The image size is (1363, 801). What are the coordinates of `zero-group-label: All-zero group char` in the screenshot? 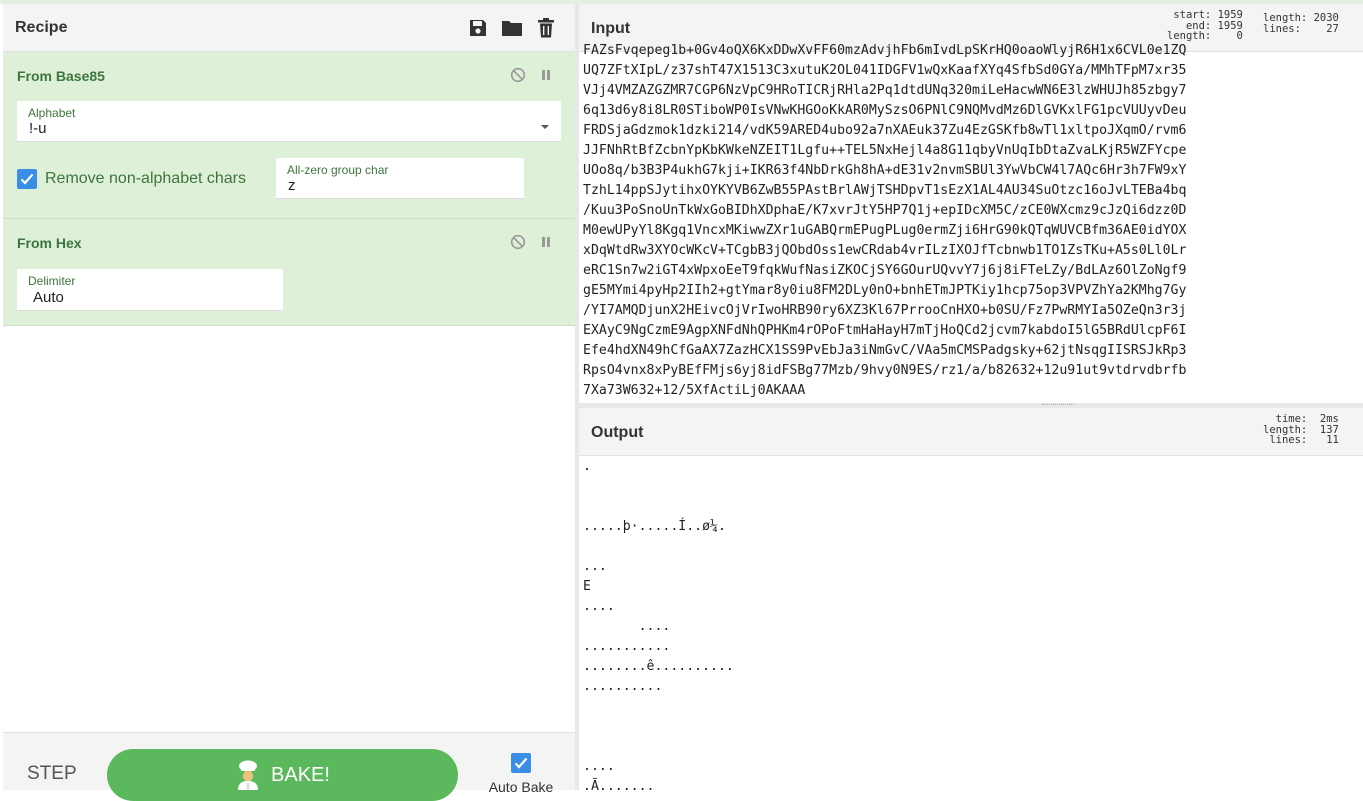 It's located at (338, 170).